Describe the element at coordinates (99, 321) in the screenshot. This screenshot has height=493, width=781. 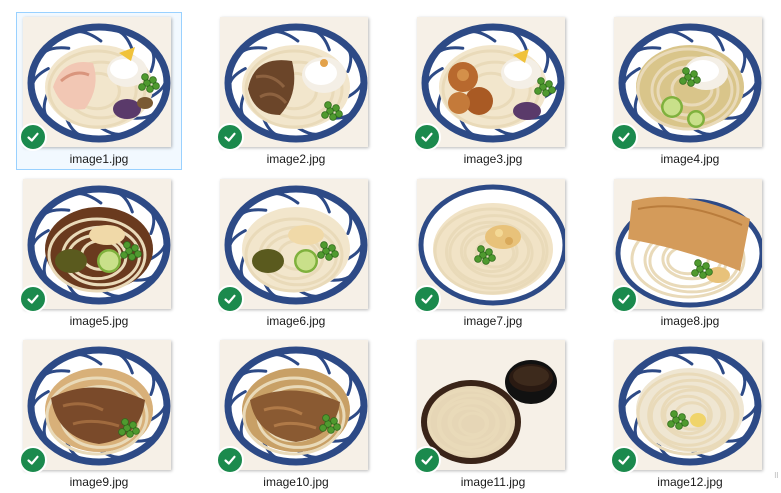
I see `file-name-label: image5.jpg` at that location.